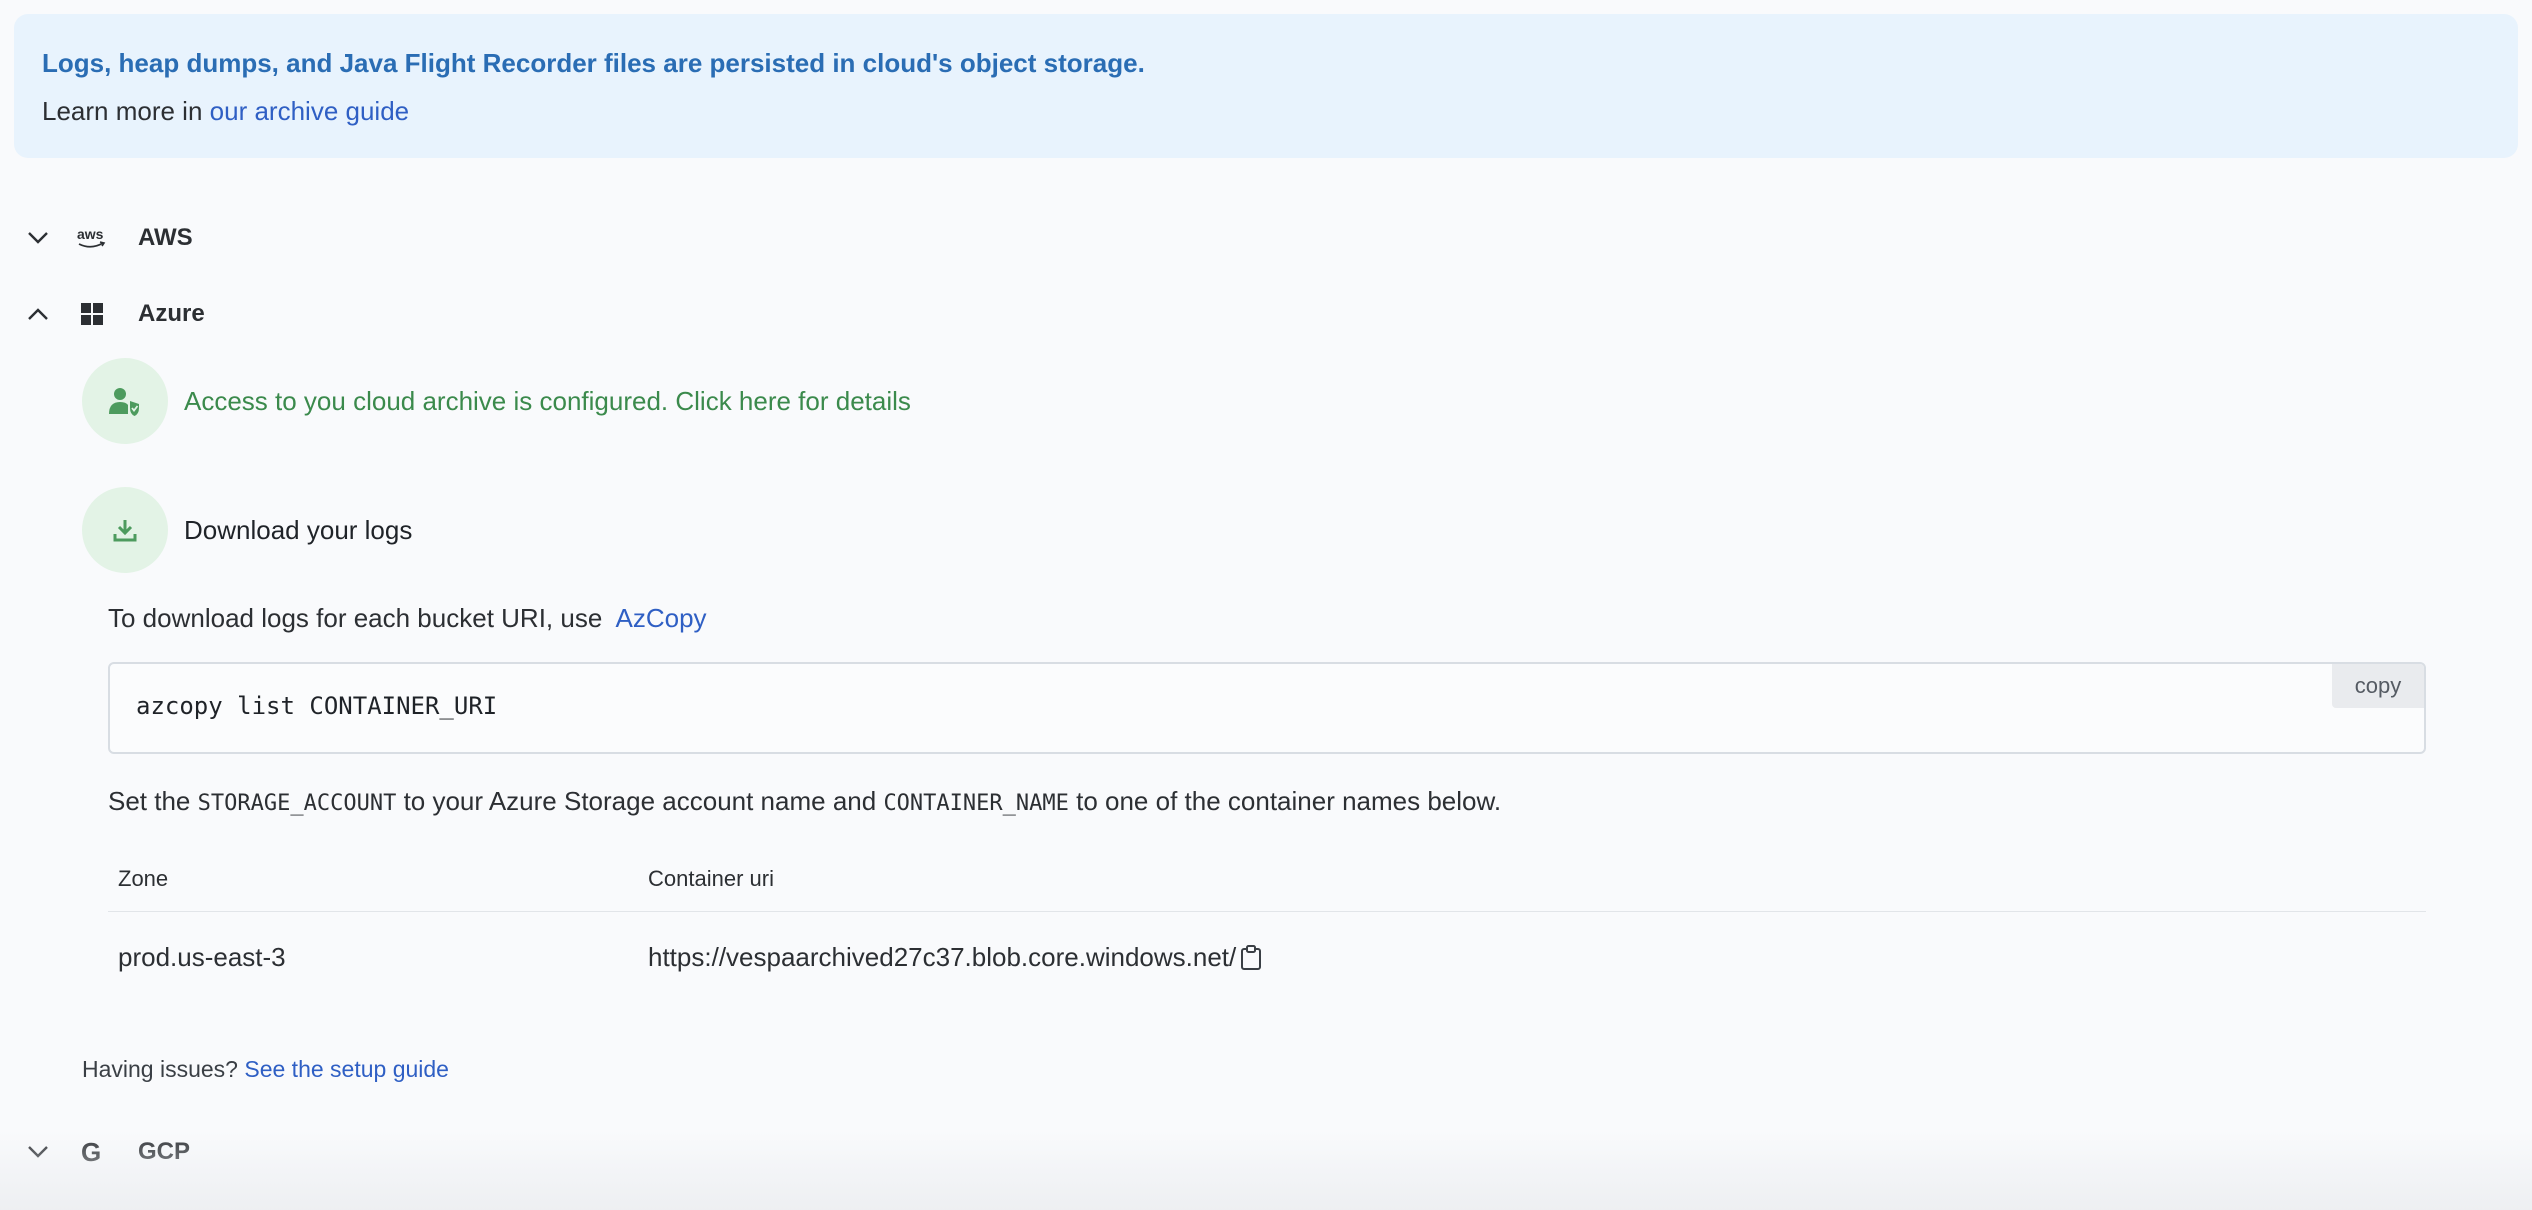  Describe the element at coordinates (122, 111) in the screenshot. I see `learn-more-prefix: Learn more in` at that location.